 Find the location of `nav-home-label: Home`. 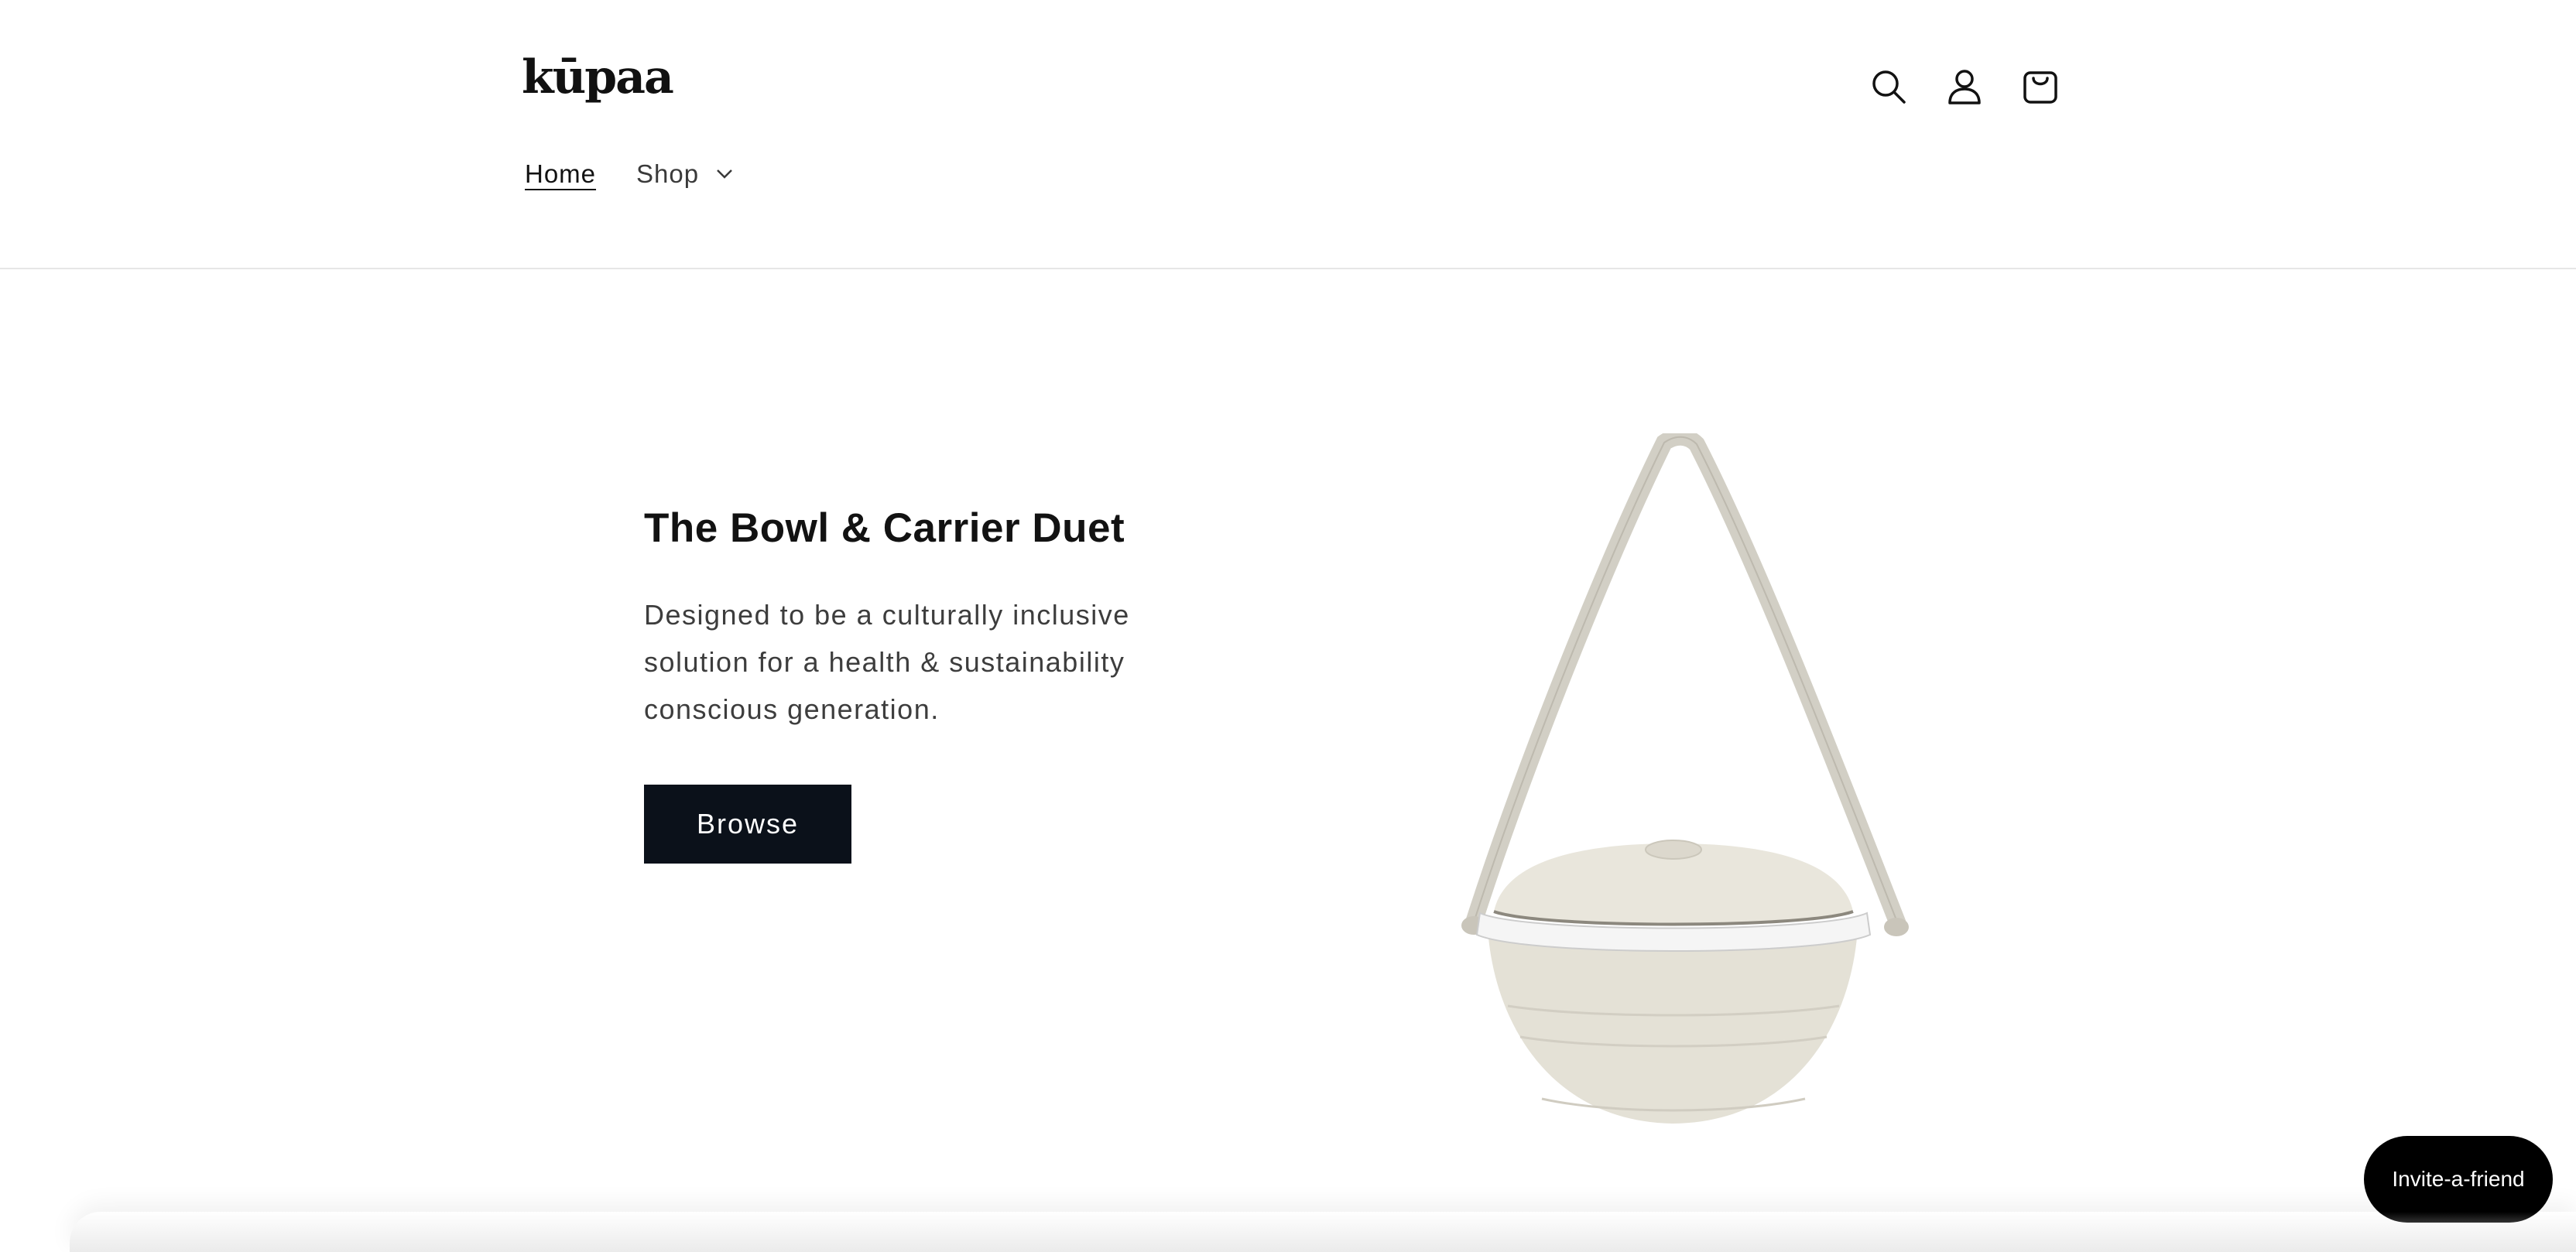

nav-home-label: Home is located at coordinates (561, 173).